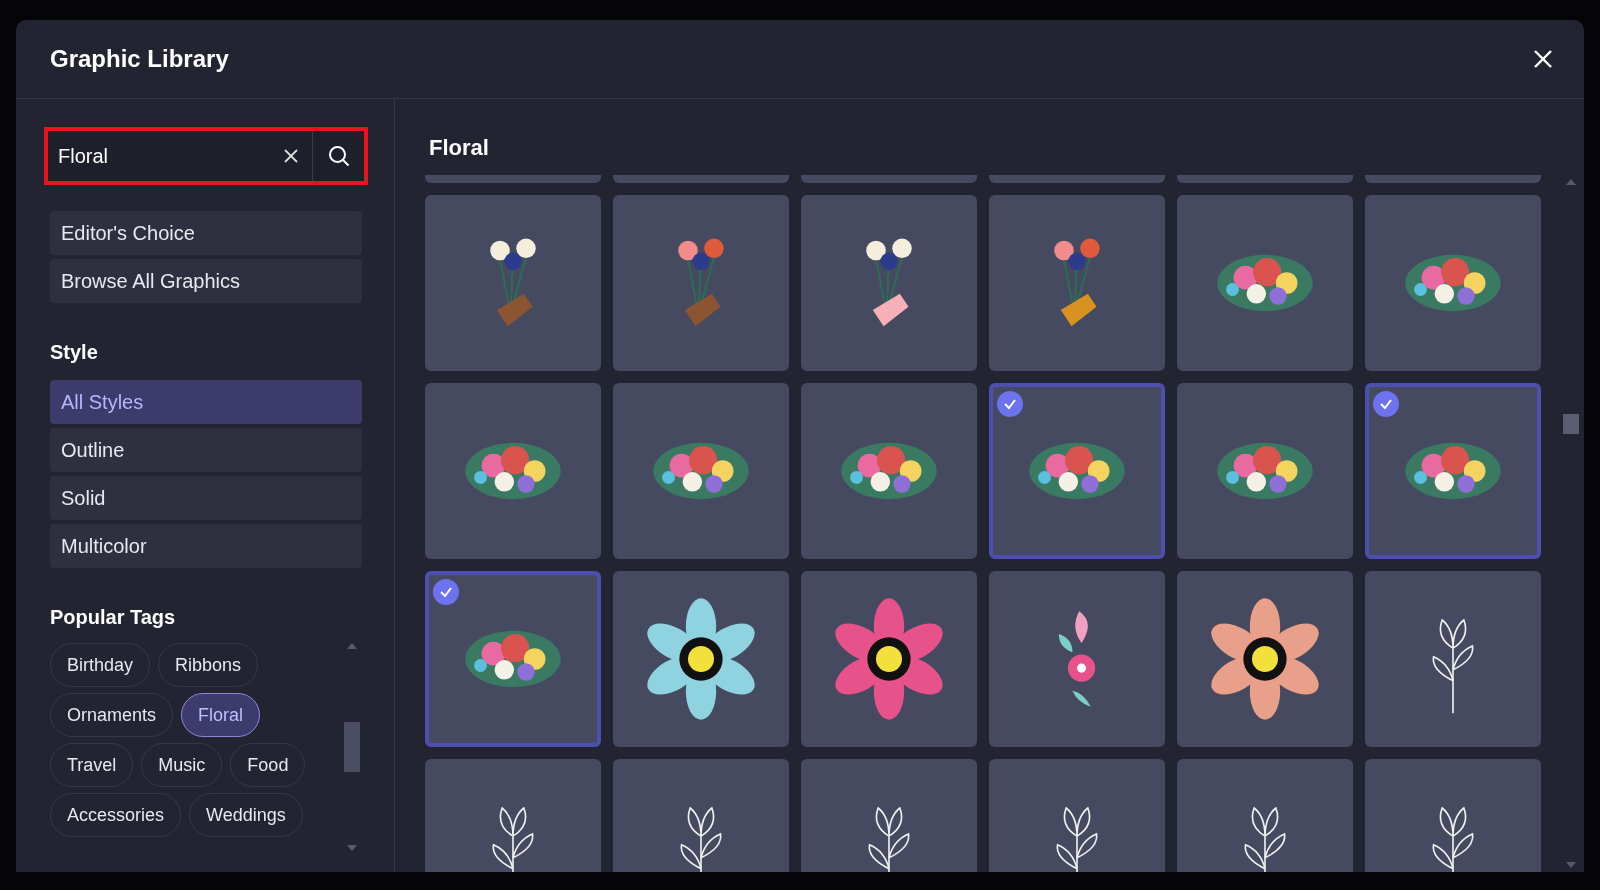  I want to click on dialog-title: Graphic Library, so click(139, 59).